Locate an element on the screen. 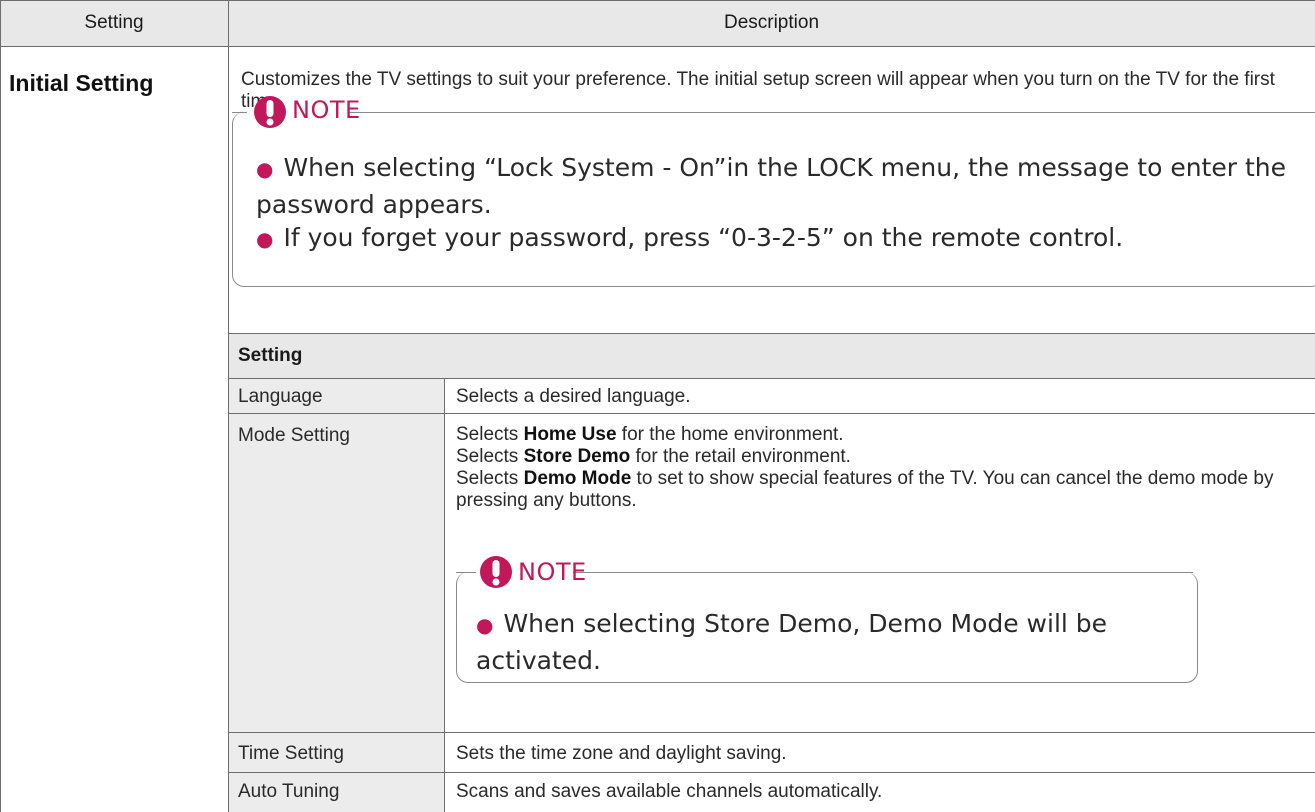  subtable-header: Setting is located at coordinates (270, 355).